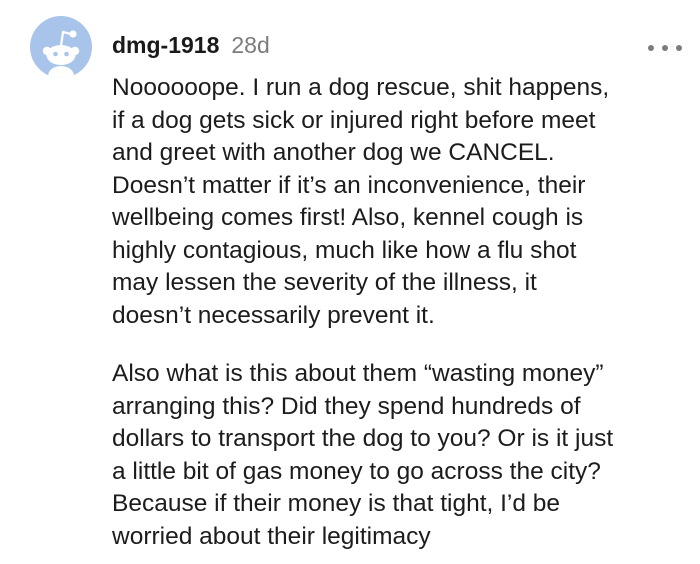 This screenshot has width=700, height=564. What do you see at coordinates (271, 536) in the screenshot?
I see `comment-line: worried about their legitimacy` at bounding box center [271, 536].